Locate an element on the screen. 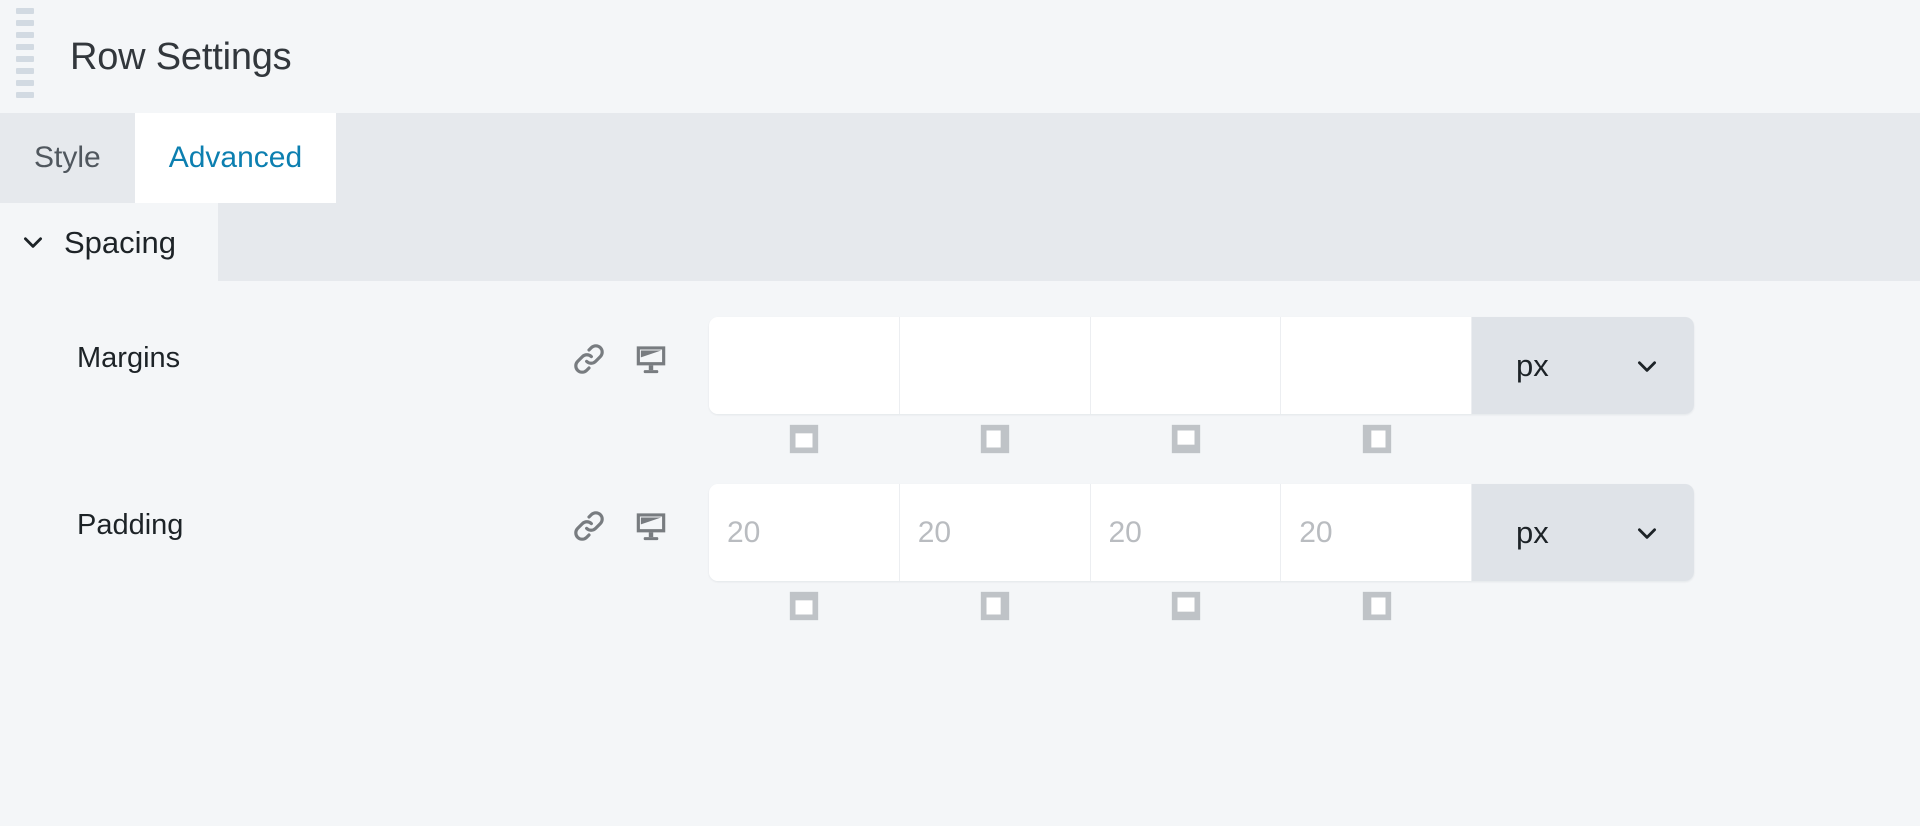 This screenshot has width=1920, height=826. margin-top-icon is located at coordinates (804, 439).